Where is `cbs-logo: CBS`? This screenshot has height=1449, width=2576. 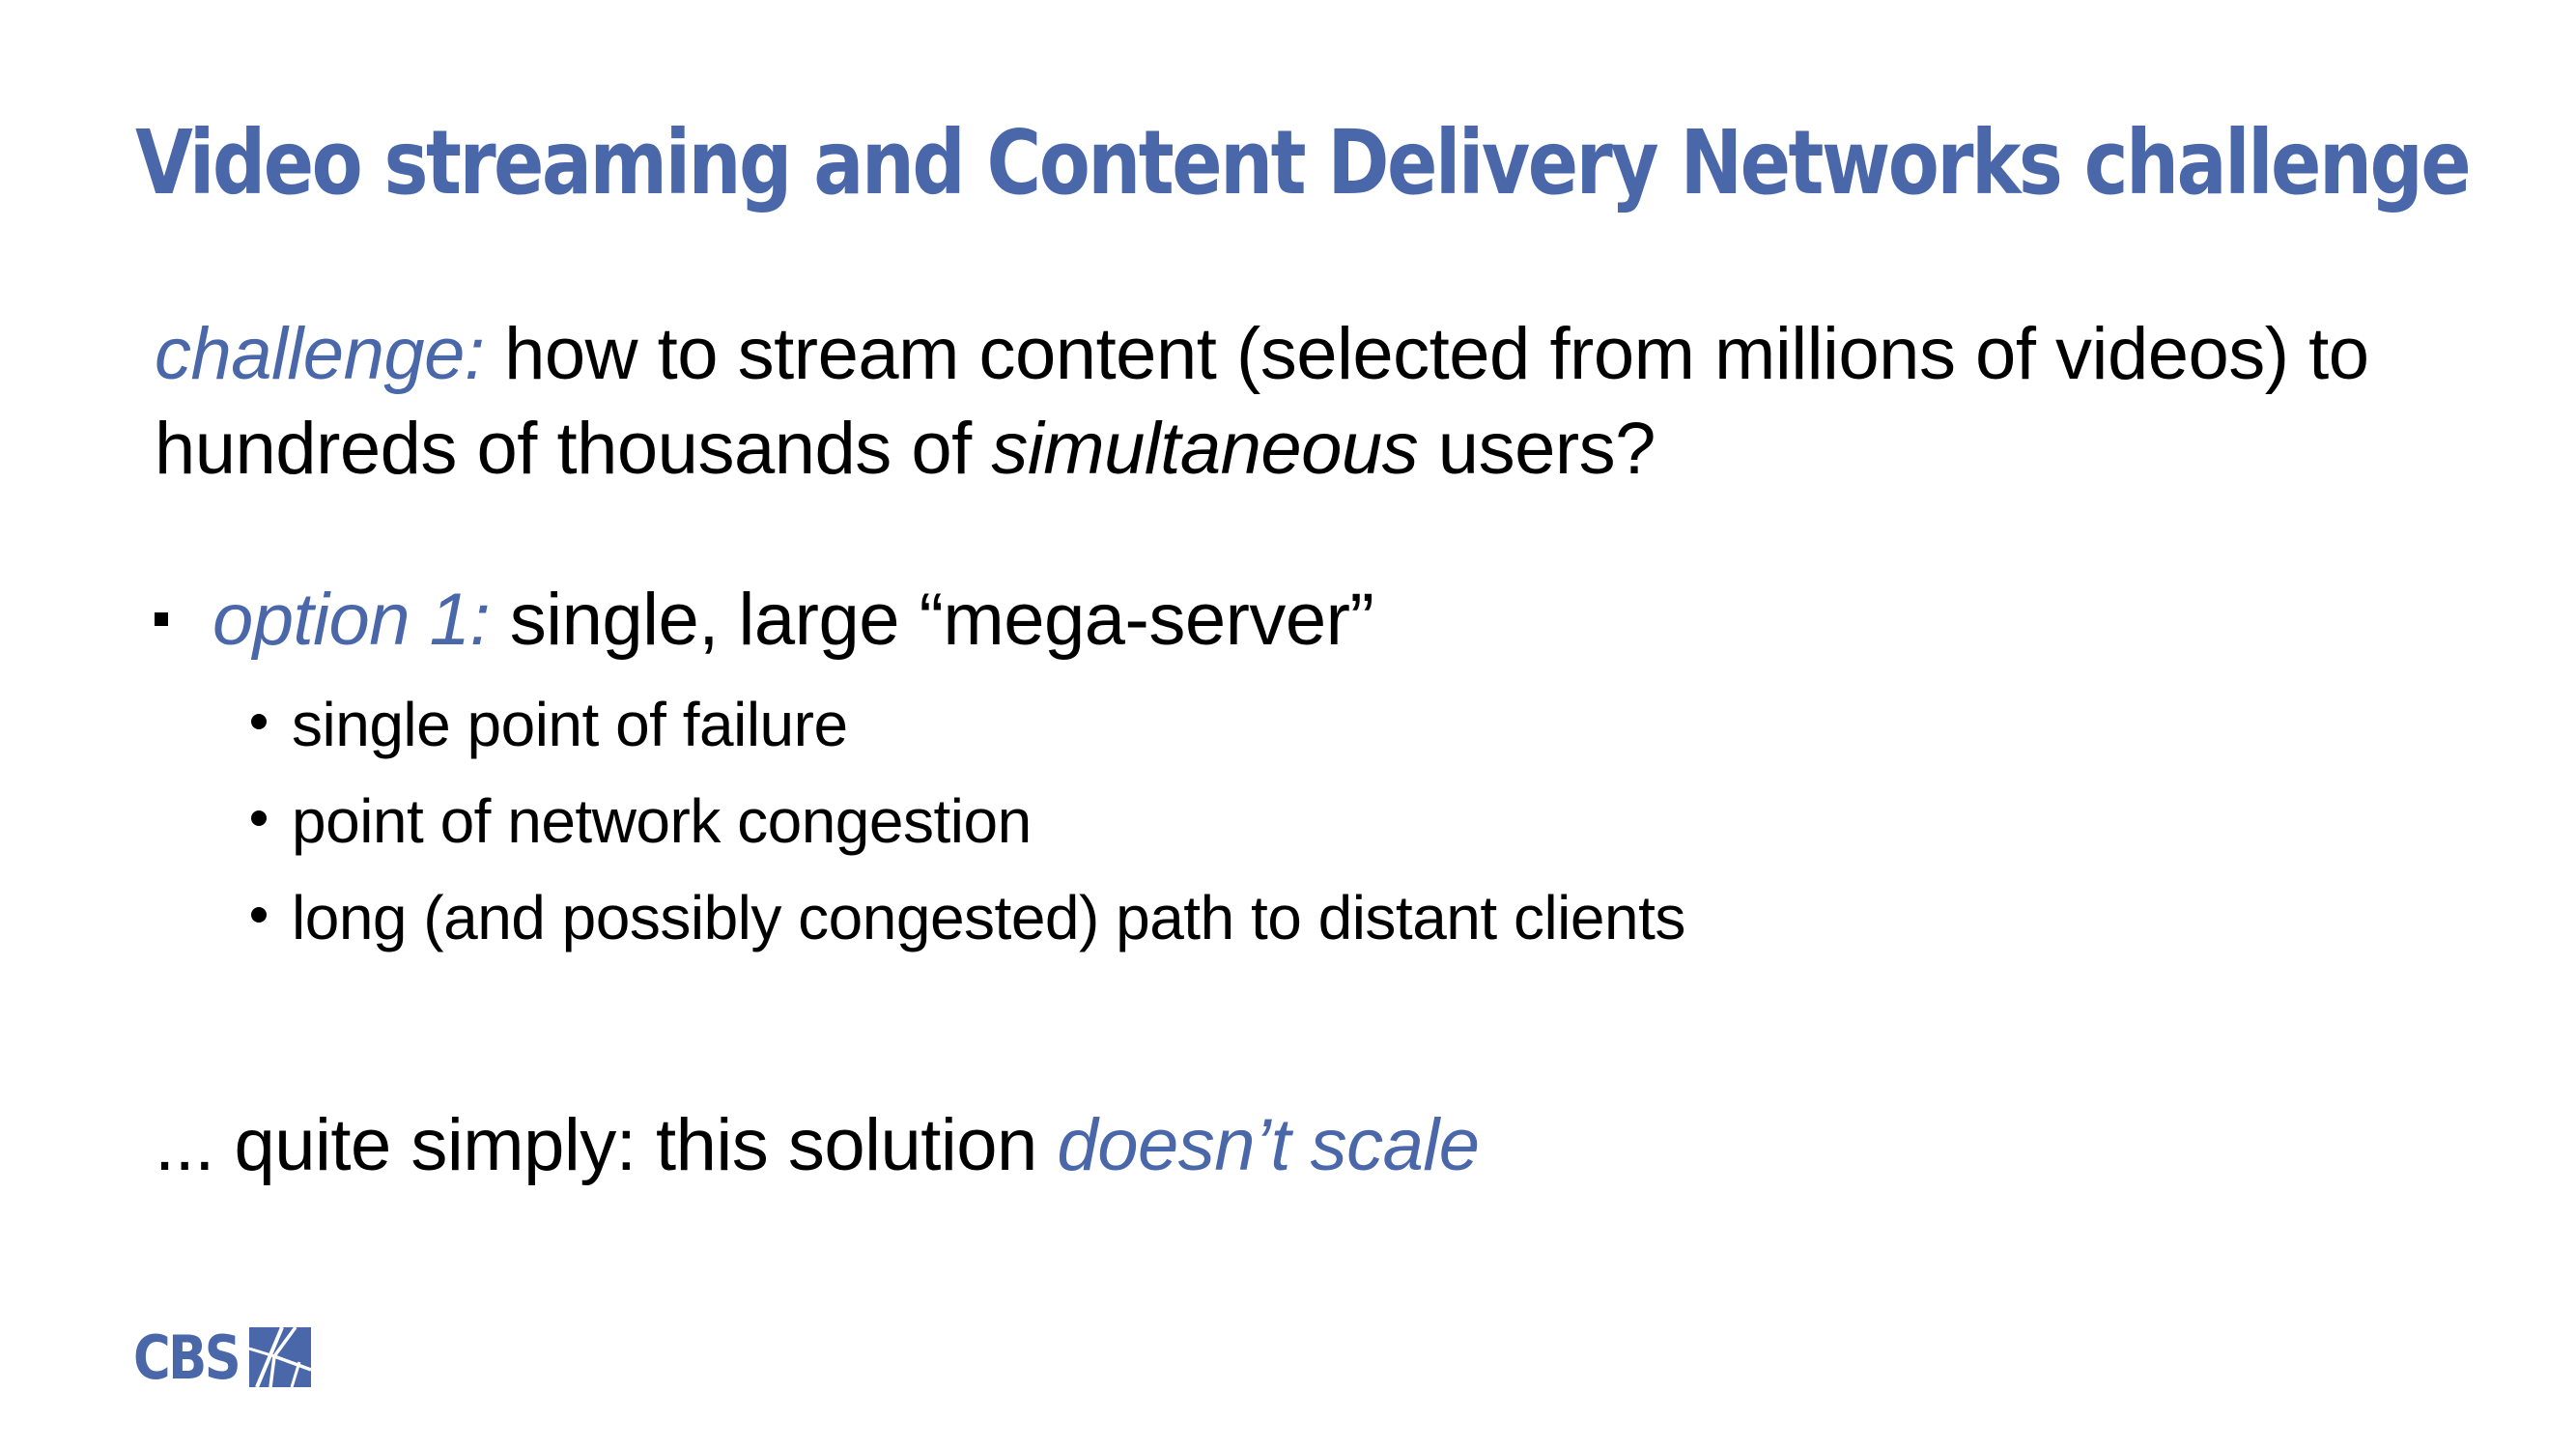
cbs-logo: CBS is located at coordinates (222, 1357).